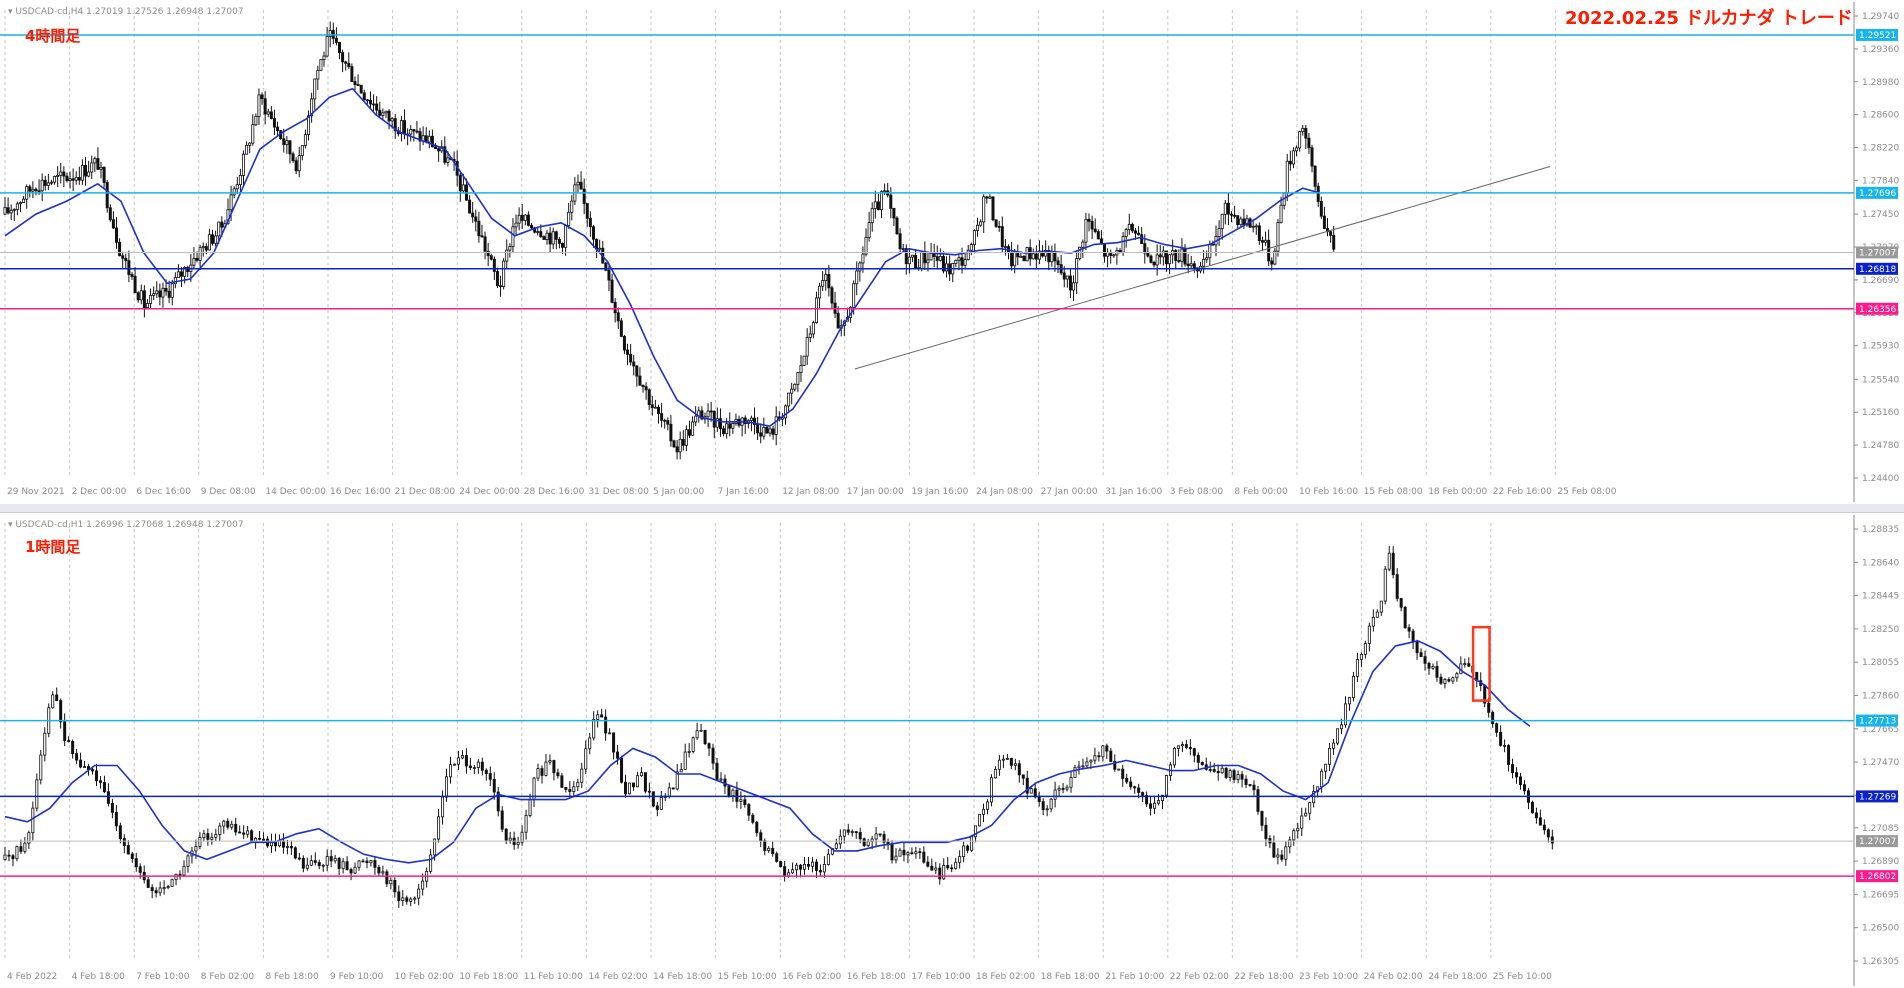 The height and width of the screenshot is (988, 1904). Describe the element at coordinates (1880, 962) in the screenshot. I see `y-tick-label: 1.26305` at that location.